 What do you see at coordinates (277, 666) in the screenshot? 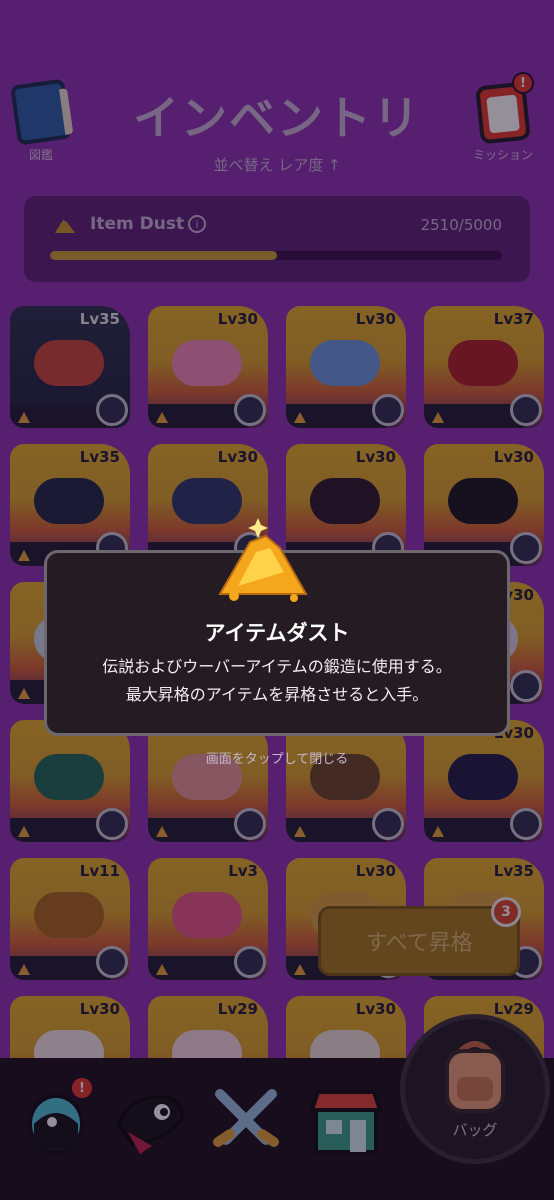
I see `tooltip-description-line1: 伝説およびウーバーアイテムの鍛造に使用する。` at bounding box center [277, 666].